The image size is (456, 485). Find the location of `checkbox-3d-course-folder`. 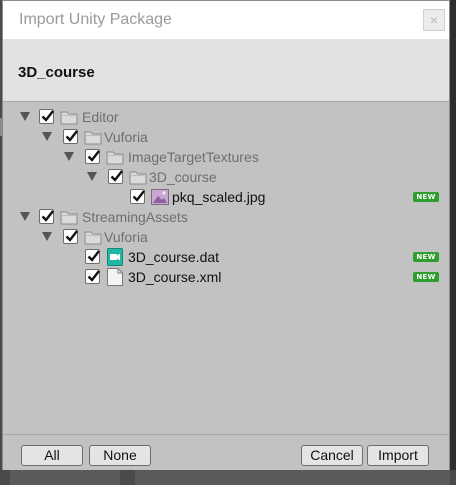

checkbox-3d-course-folder is located at coordinates (115, 176).